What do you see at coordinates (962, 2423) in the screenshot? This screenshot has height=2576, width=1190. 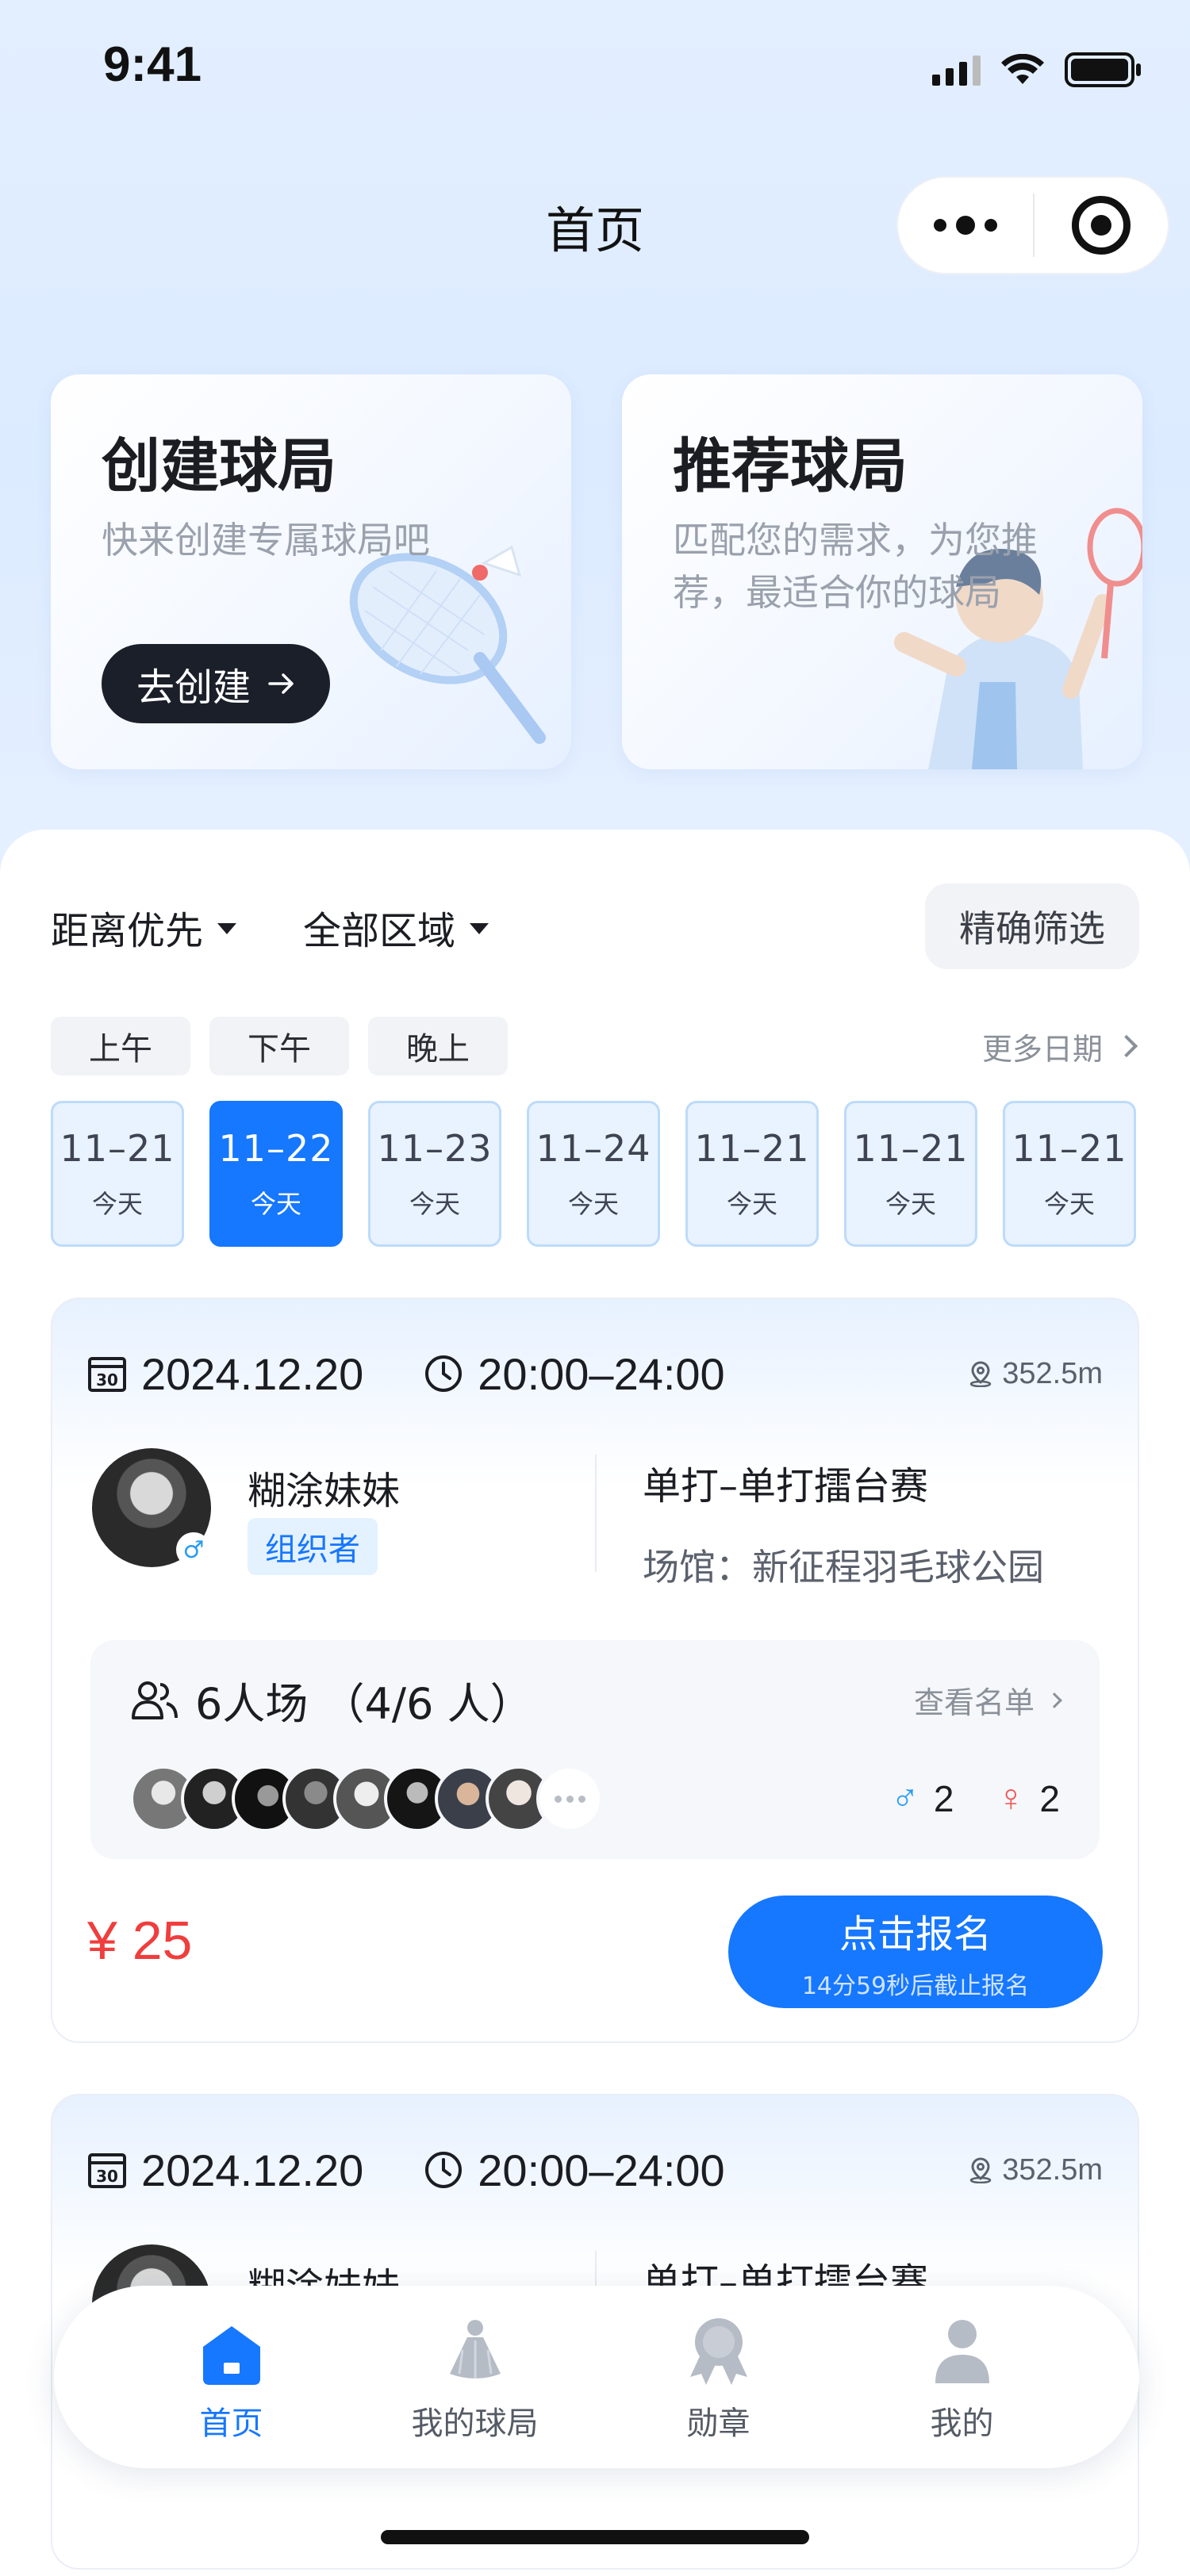 I see `tab-mine-label: 我的` at bounding box center [962, 2423].